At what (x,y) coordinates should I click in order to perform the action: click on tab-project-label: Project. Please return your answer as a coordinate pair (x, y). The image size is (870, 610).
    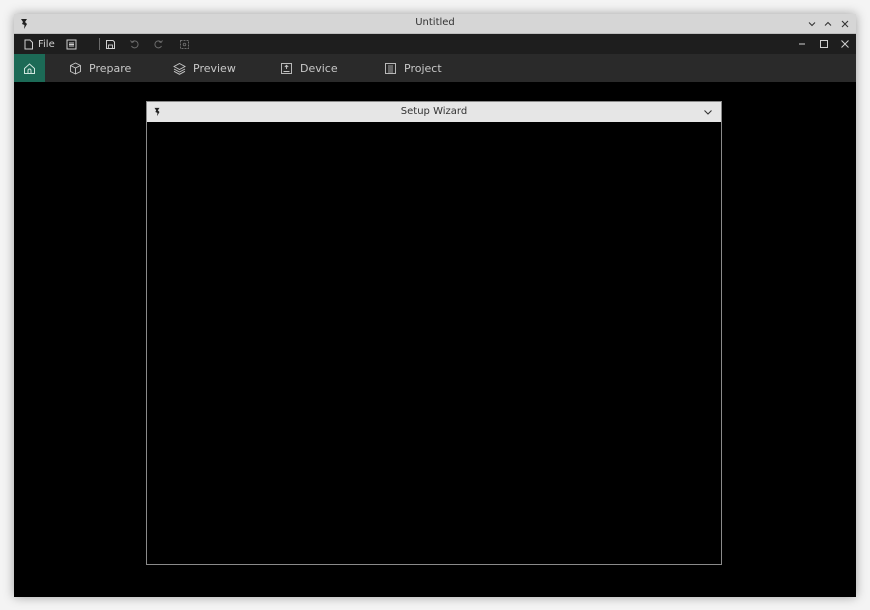
    Looking at the image, I should click on (423, 68).